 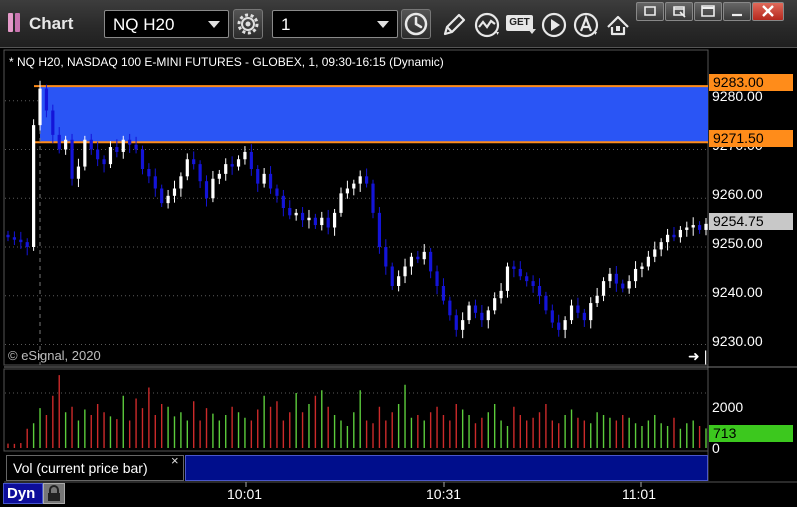 I want to click on lock-button, so click(x=54, y=493).